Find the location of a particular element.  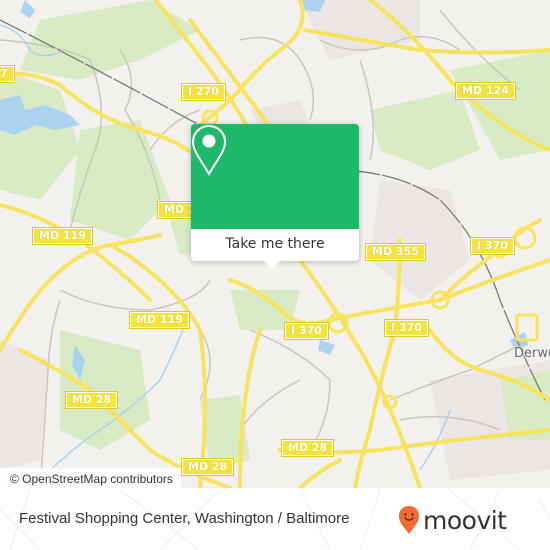

moovit-logo: moovit is located at coordinates (452, 520).